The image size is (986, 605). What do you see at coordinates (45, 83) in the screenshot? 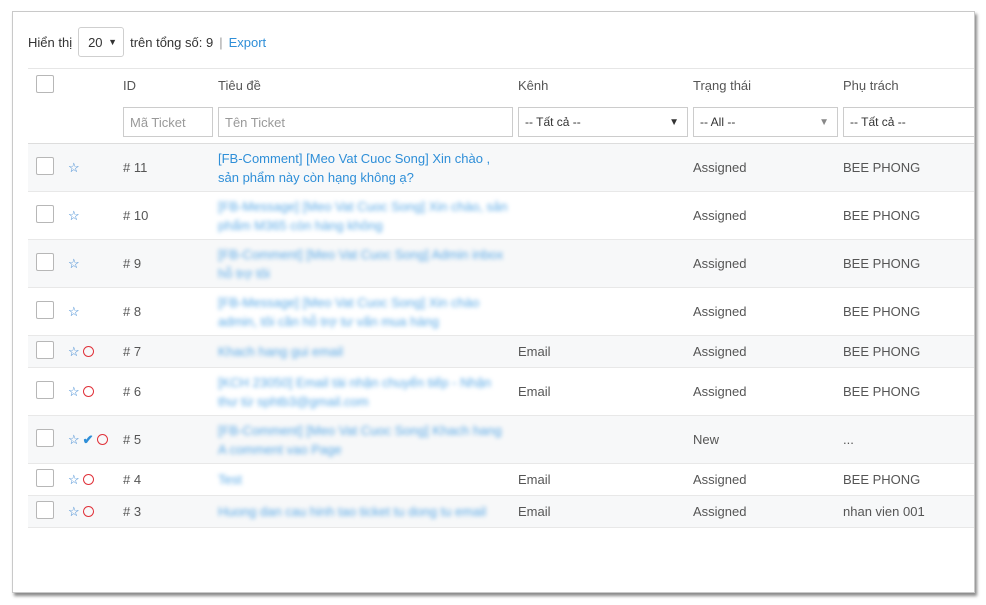
I see `select-all-checkbox` at bounding box center [45, 83].